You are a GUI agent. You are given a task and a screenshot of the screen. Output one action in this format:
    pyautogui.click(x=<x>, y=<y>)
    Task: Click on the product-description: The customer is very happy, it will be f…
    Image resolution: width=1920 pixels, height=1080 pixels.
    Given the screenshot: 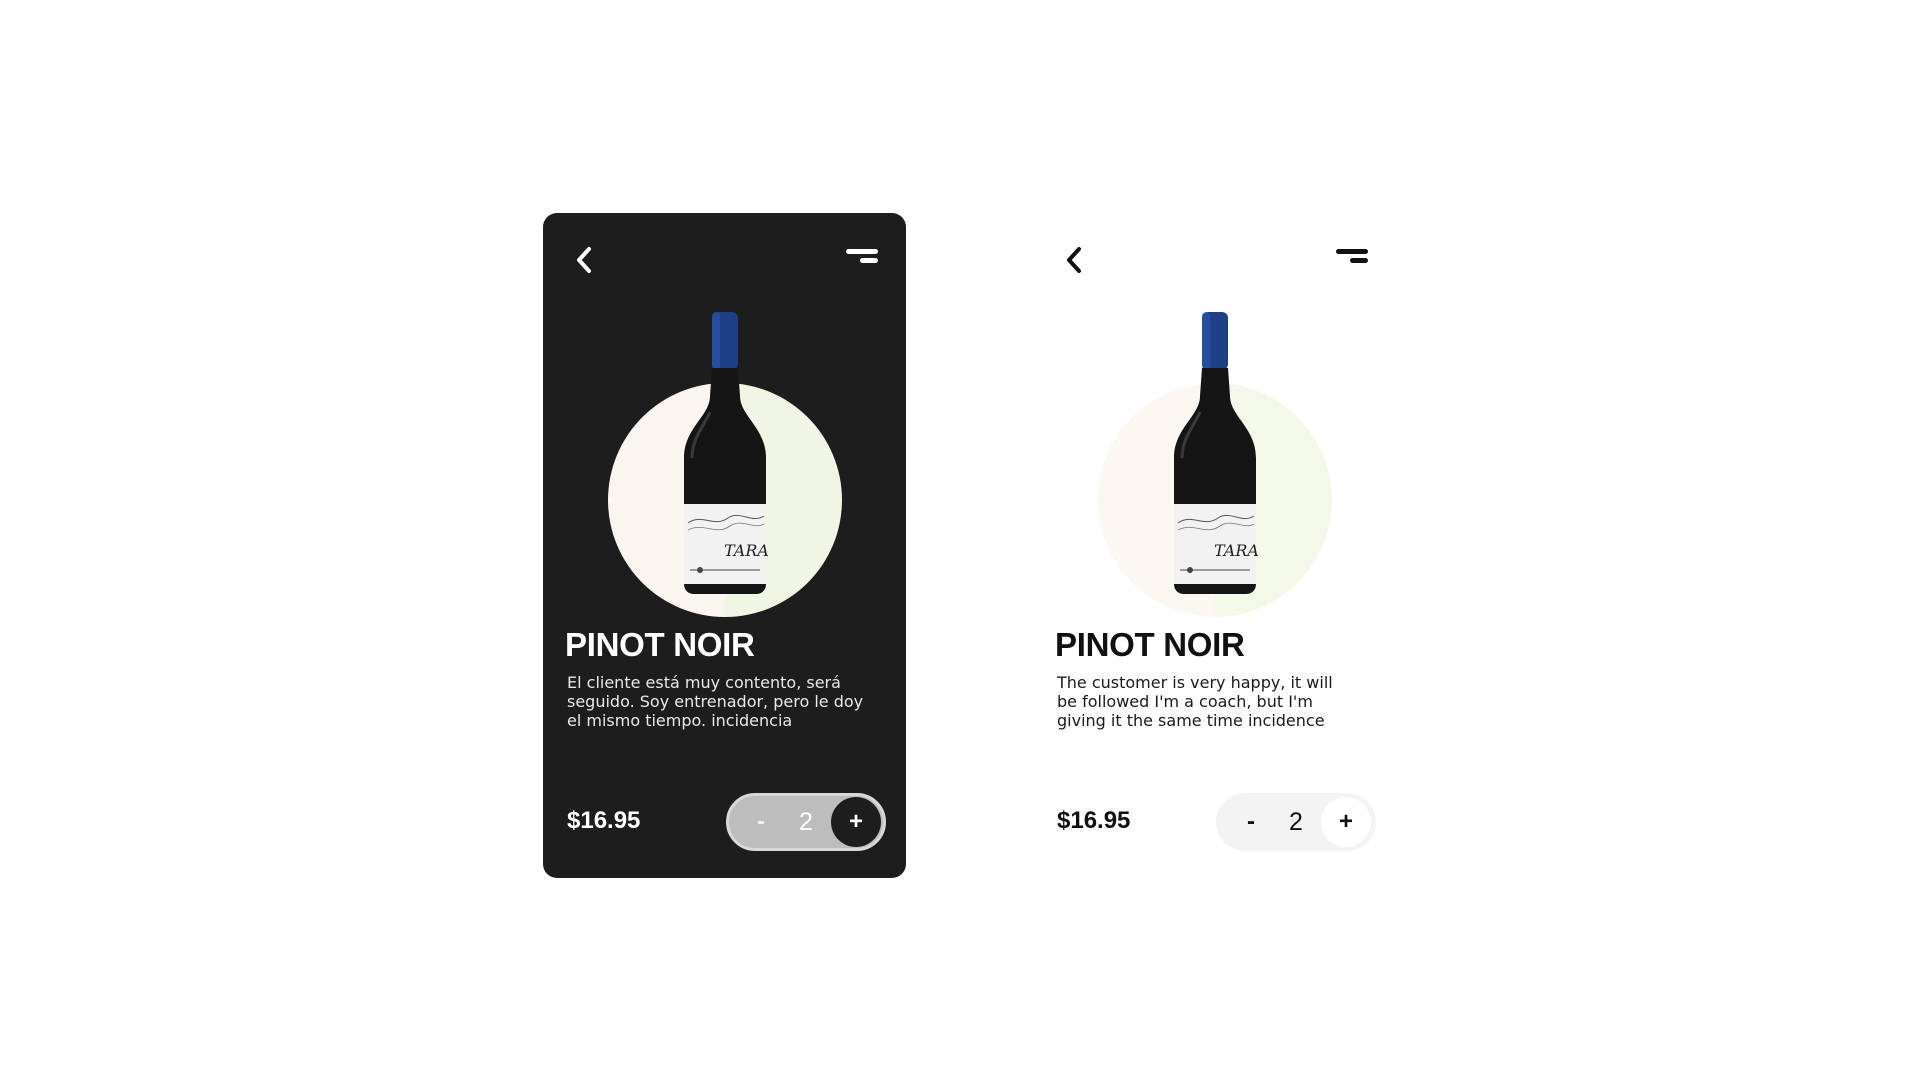 What is the action you would take?
    pyautogui.click(x=1195, y=701)
    